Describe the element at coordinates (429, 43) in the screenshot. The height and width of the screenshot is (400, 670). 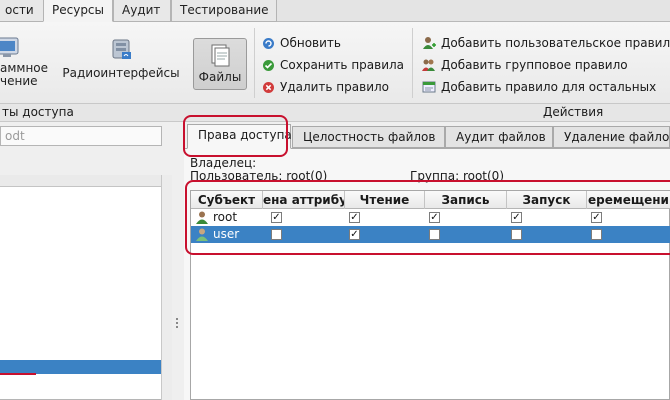
I see `add-user-icon` at that location.